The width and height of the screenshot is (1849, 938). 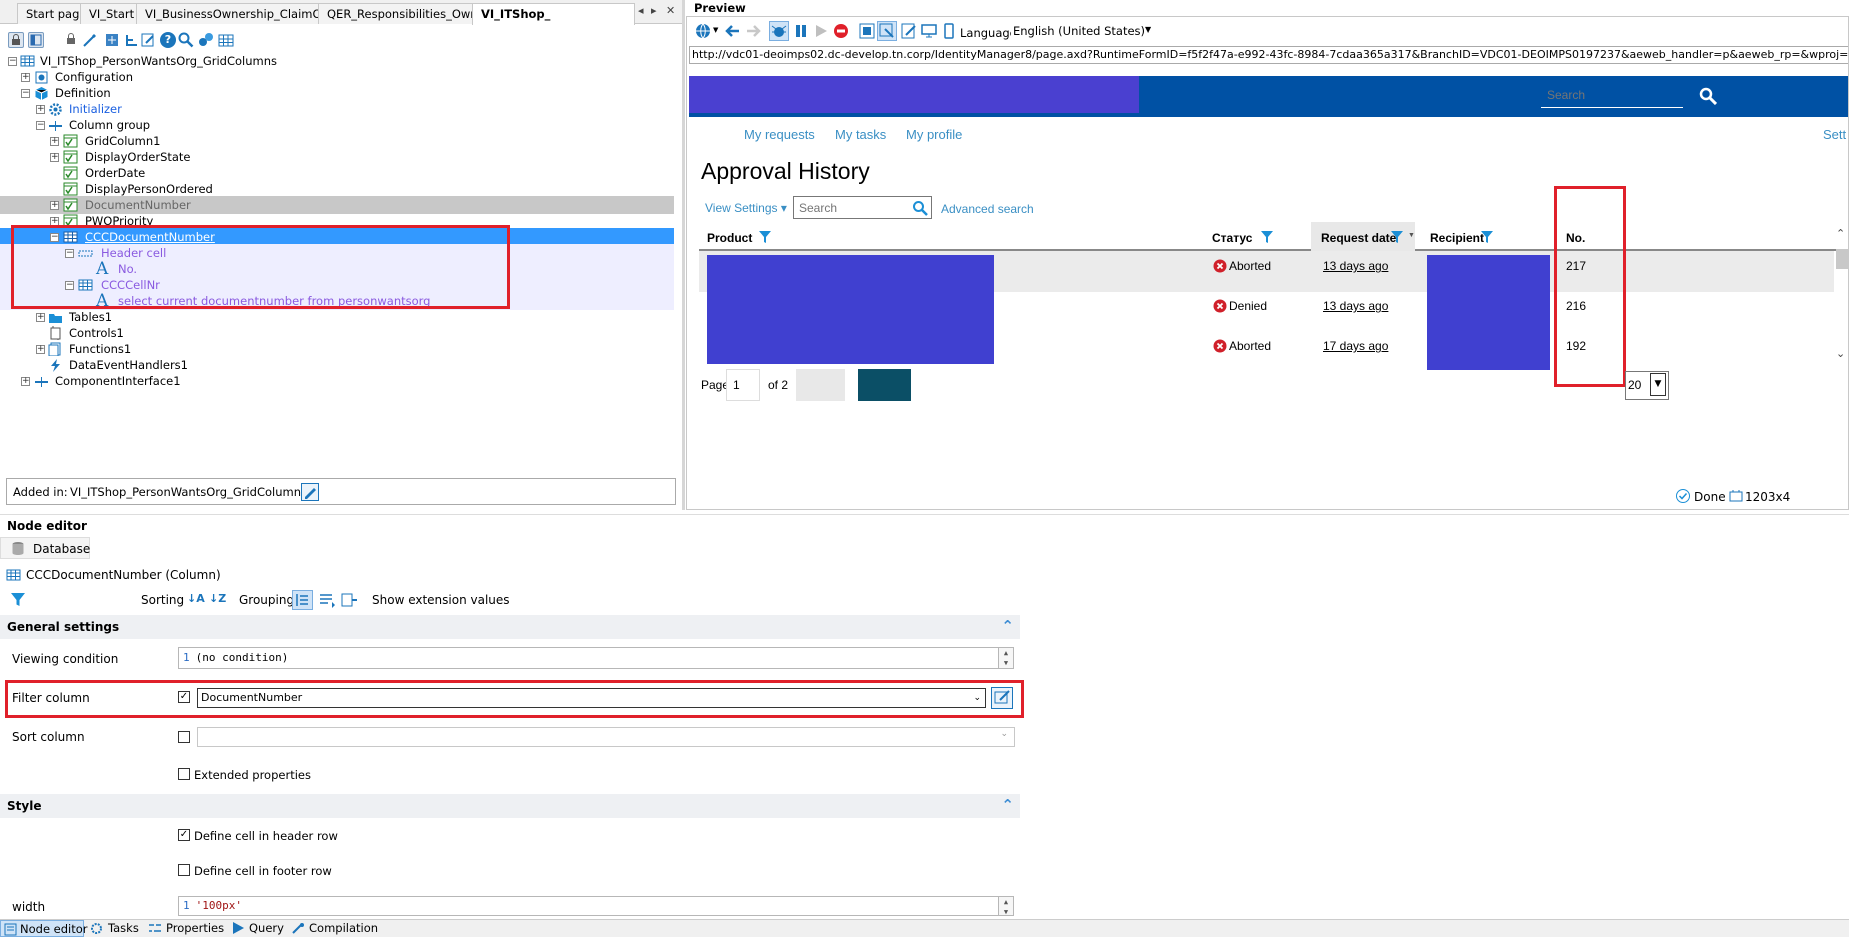 What do you see at coordinates (16, 40) in the screenshot?
I see `lock-icon` at bounding box center [16, 40].